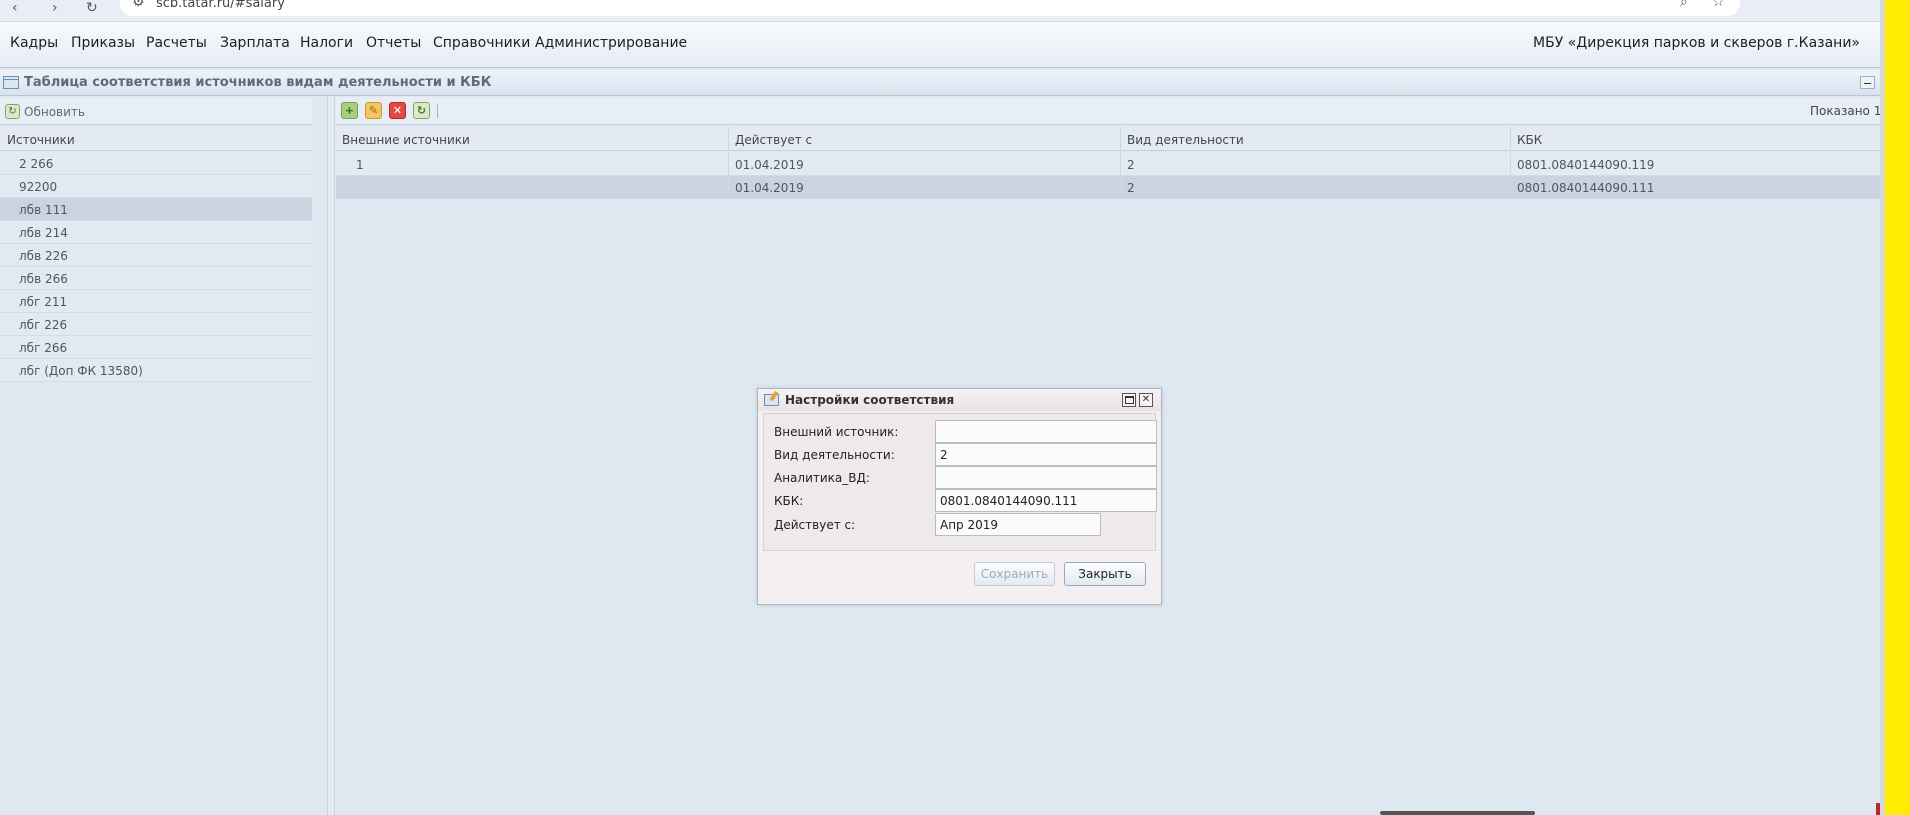 The width and height of the screenshot is (1910, 815). What do you see at coordinates (156, 347) in the screenshot?
I see `list-item: лбг 266` at bounding box center [156, 347].